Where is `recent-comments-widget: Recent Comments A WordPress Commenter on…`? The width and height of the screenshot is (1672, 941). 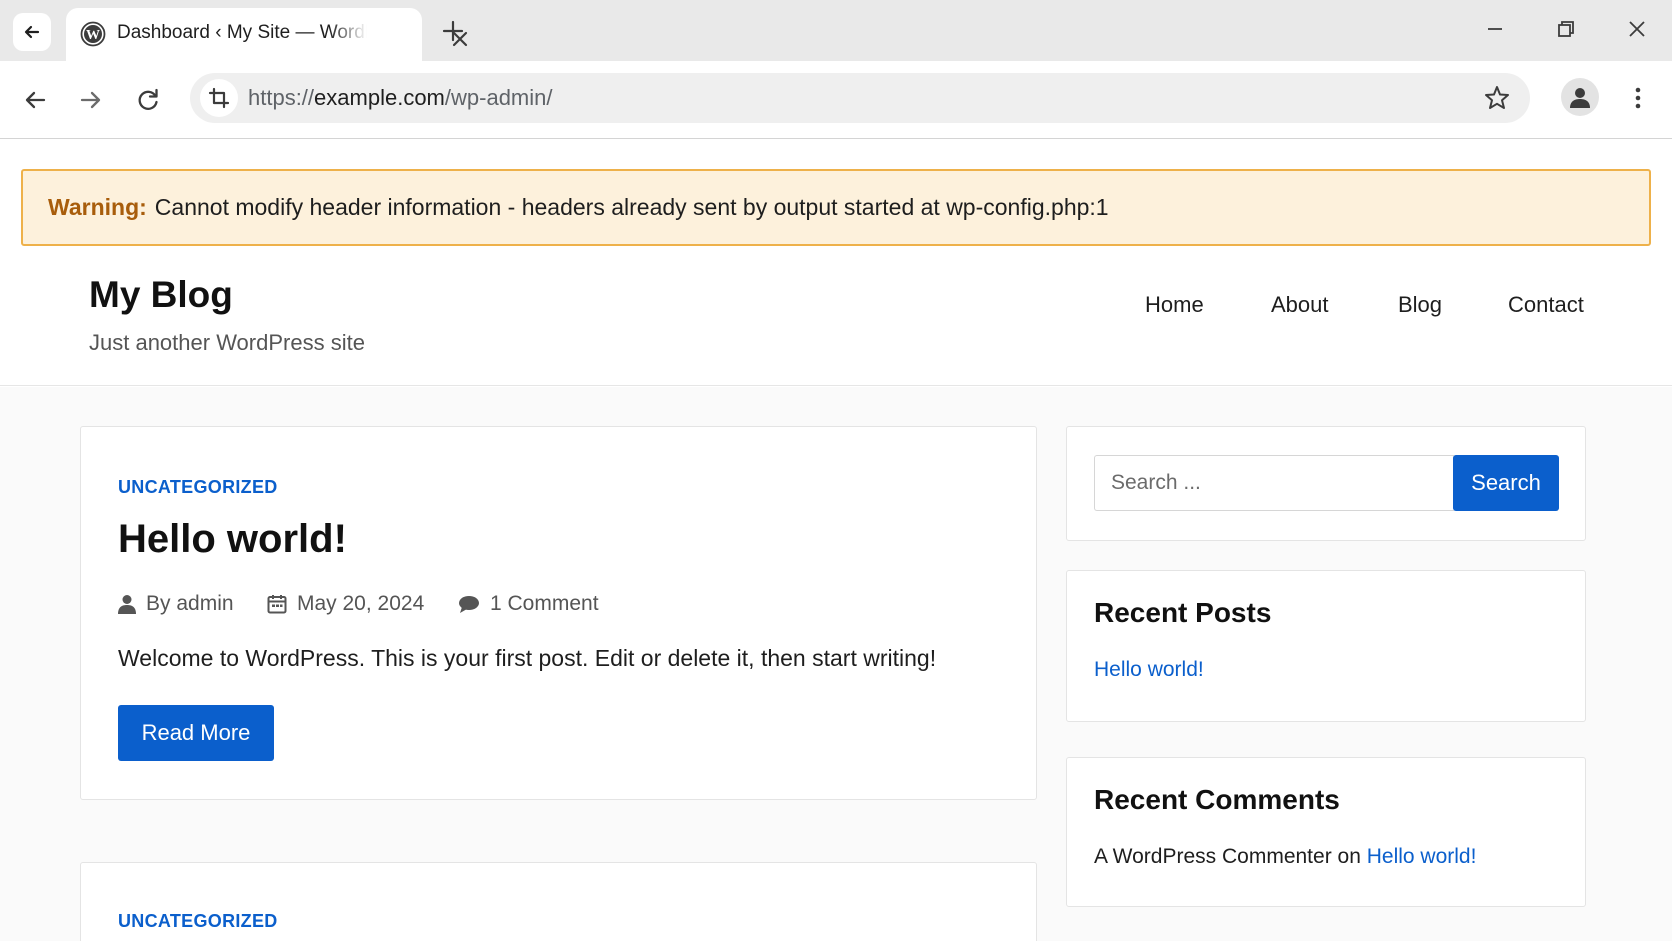 recent-comments-widget: Recent Comments A WordPress Commenter on… is located at coordinates (1326, 832).